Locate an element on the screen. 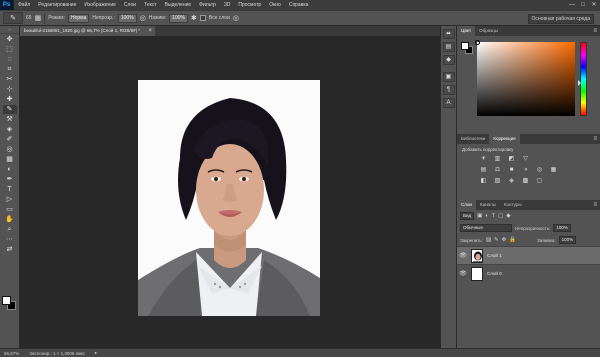  close-window-button: ✕ is located at coordinates (594, 5).